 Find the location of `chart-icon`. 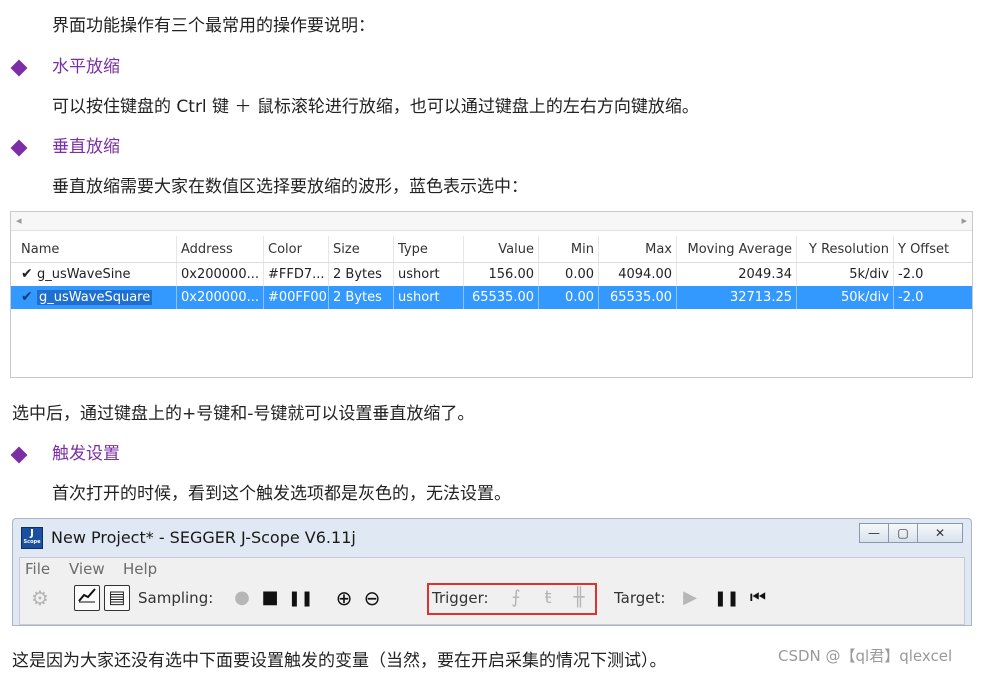

chart-icon is located at coordinates (87, 595).